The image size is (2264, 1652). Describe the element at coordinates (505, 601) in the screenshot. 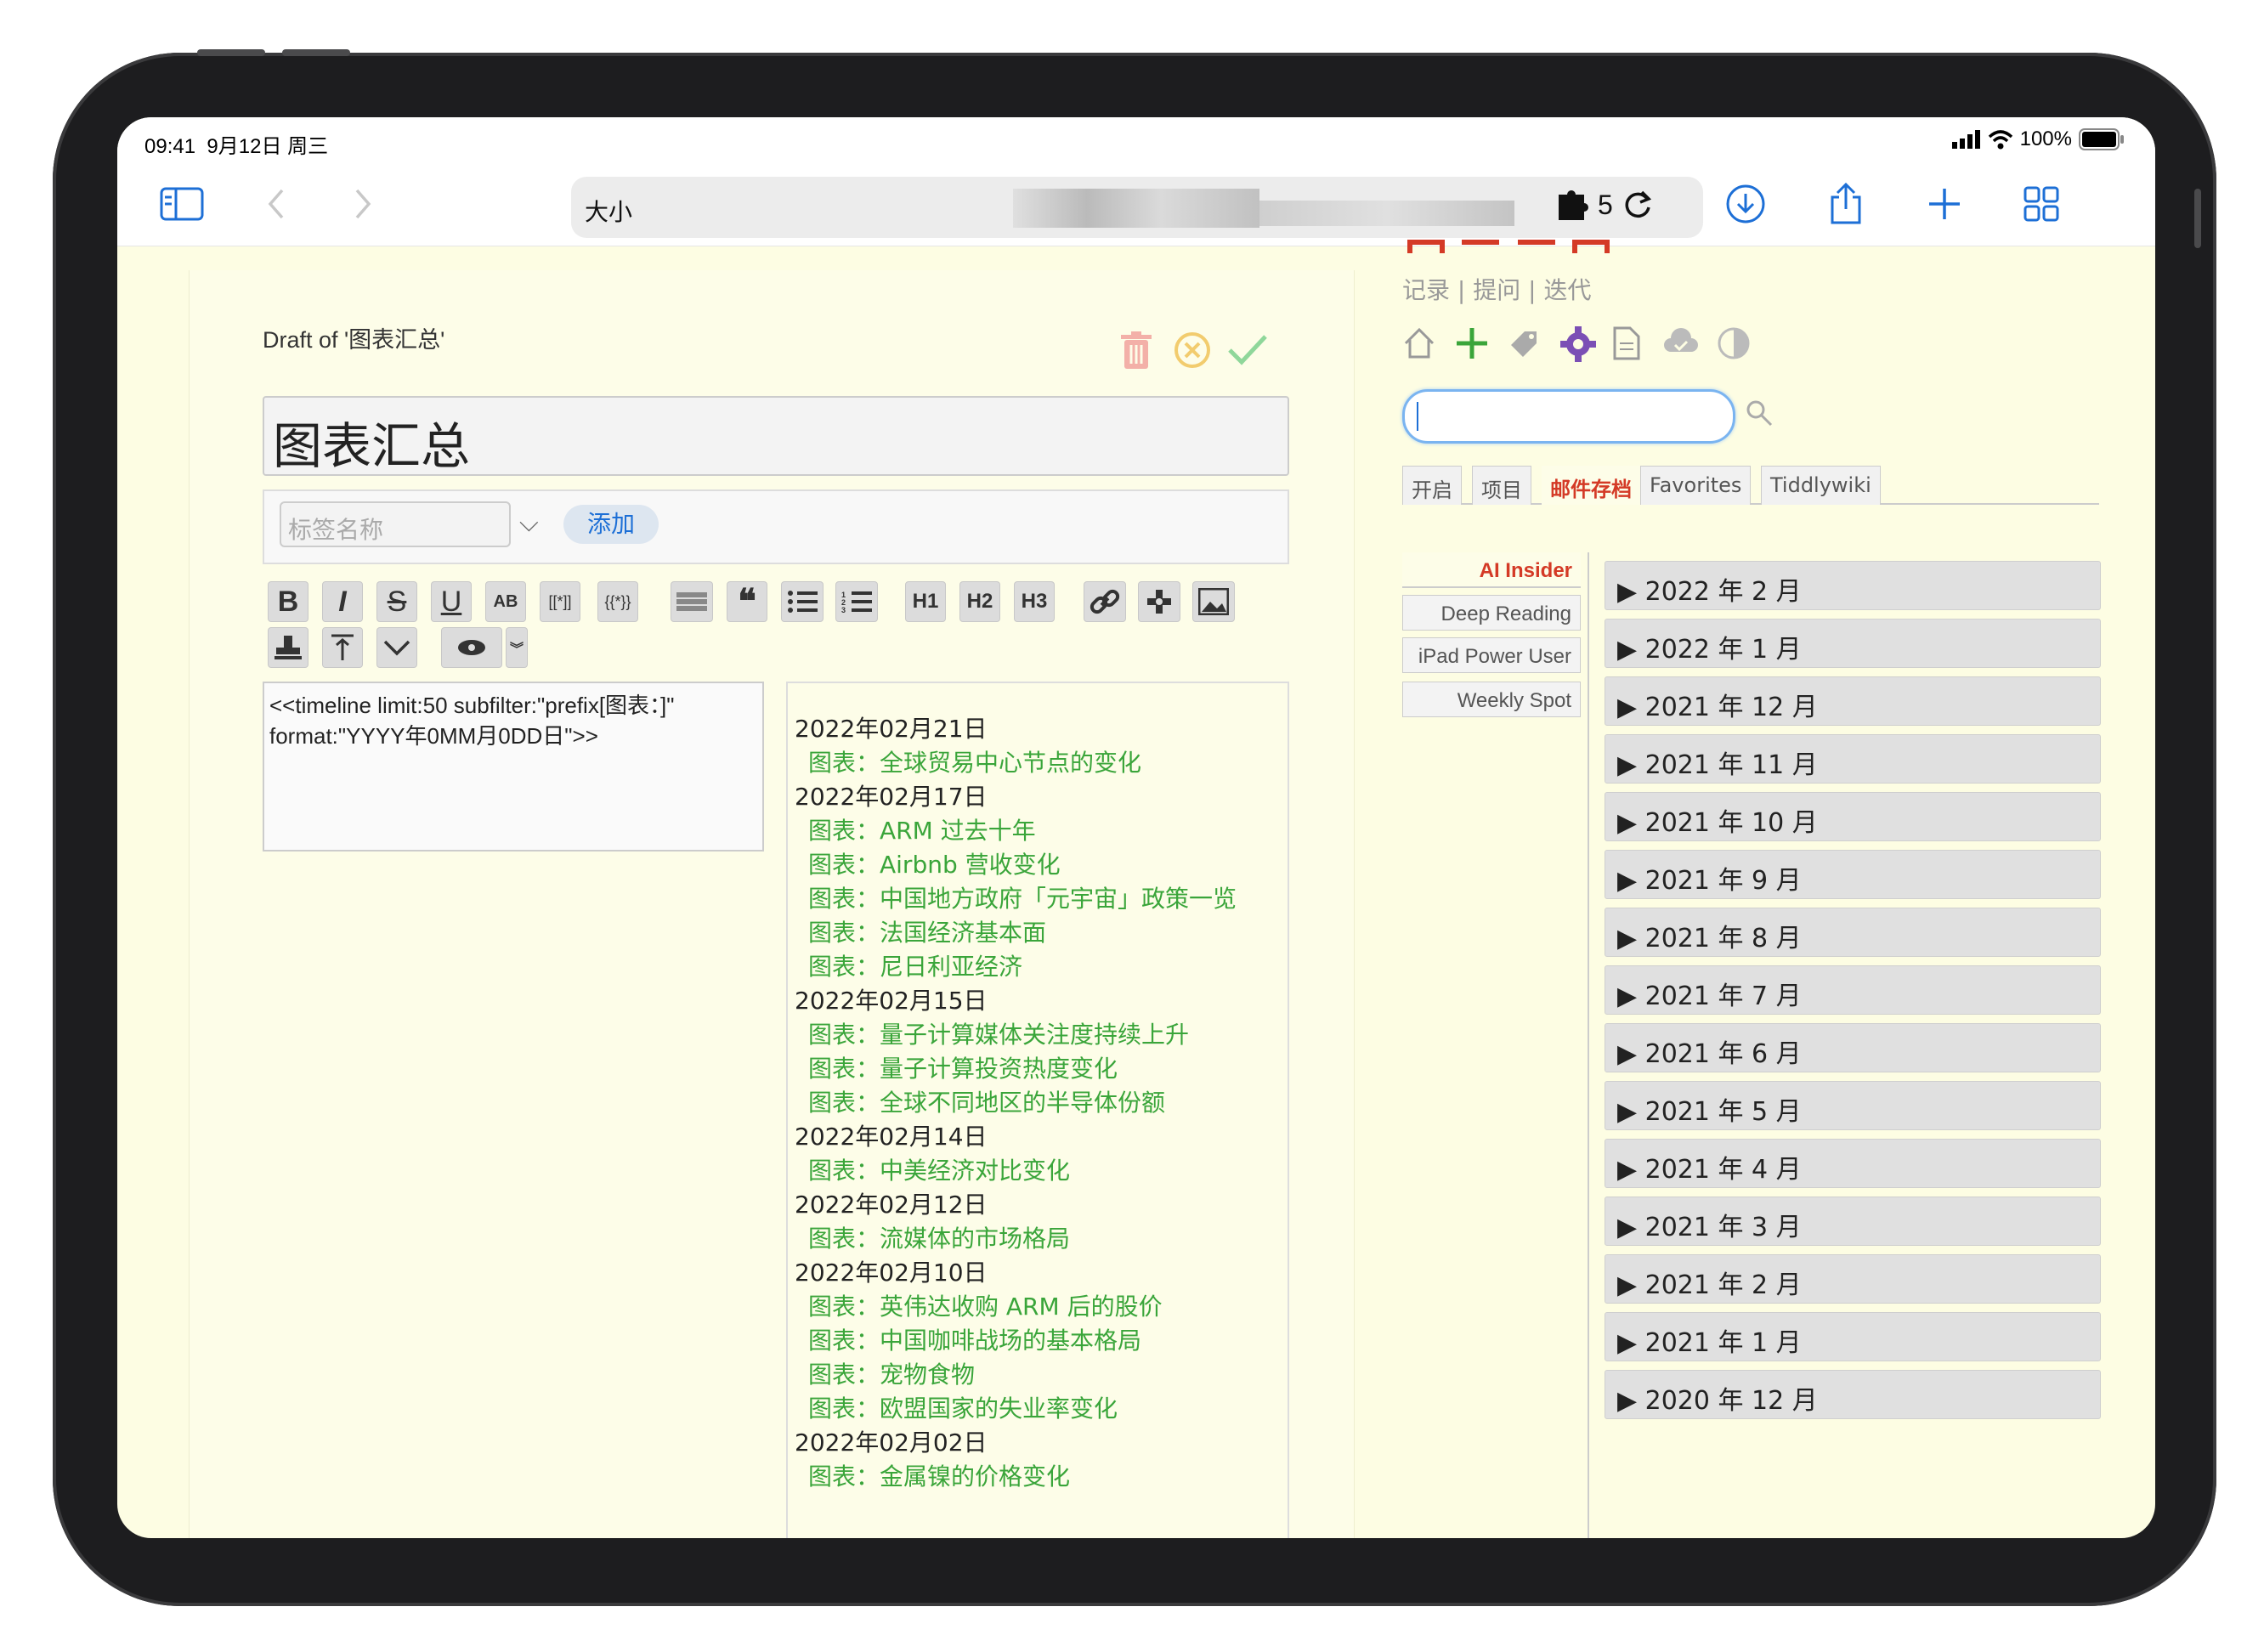

I see `smallcaps-button: AB` at that location.